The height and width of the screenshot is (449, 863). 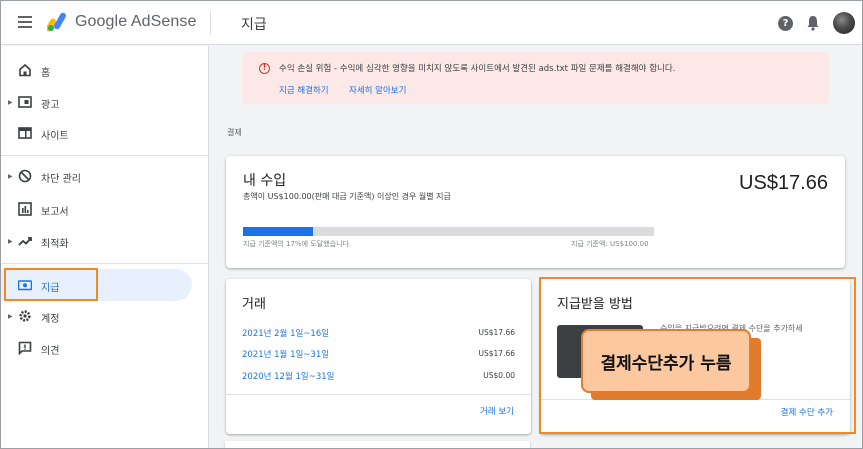 What do you see at coordinates (55, 212) in the screenshot?
I see `sidebar-item-label: 보고서` at bounding box center [55, 212].